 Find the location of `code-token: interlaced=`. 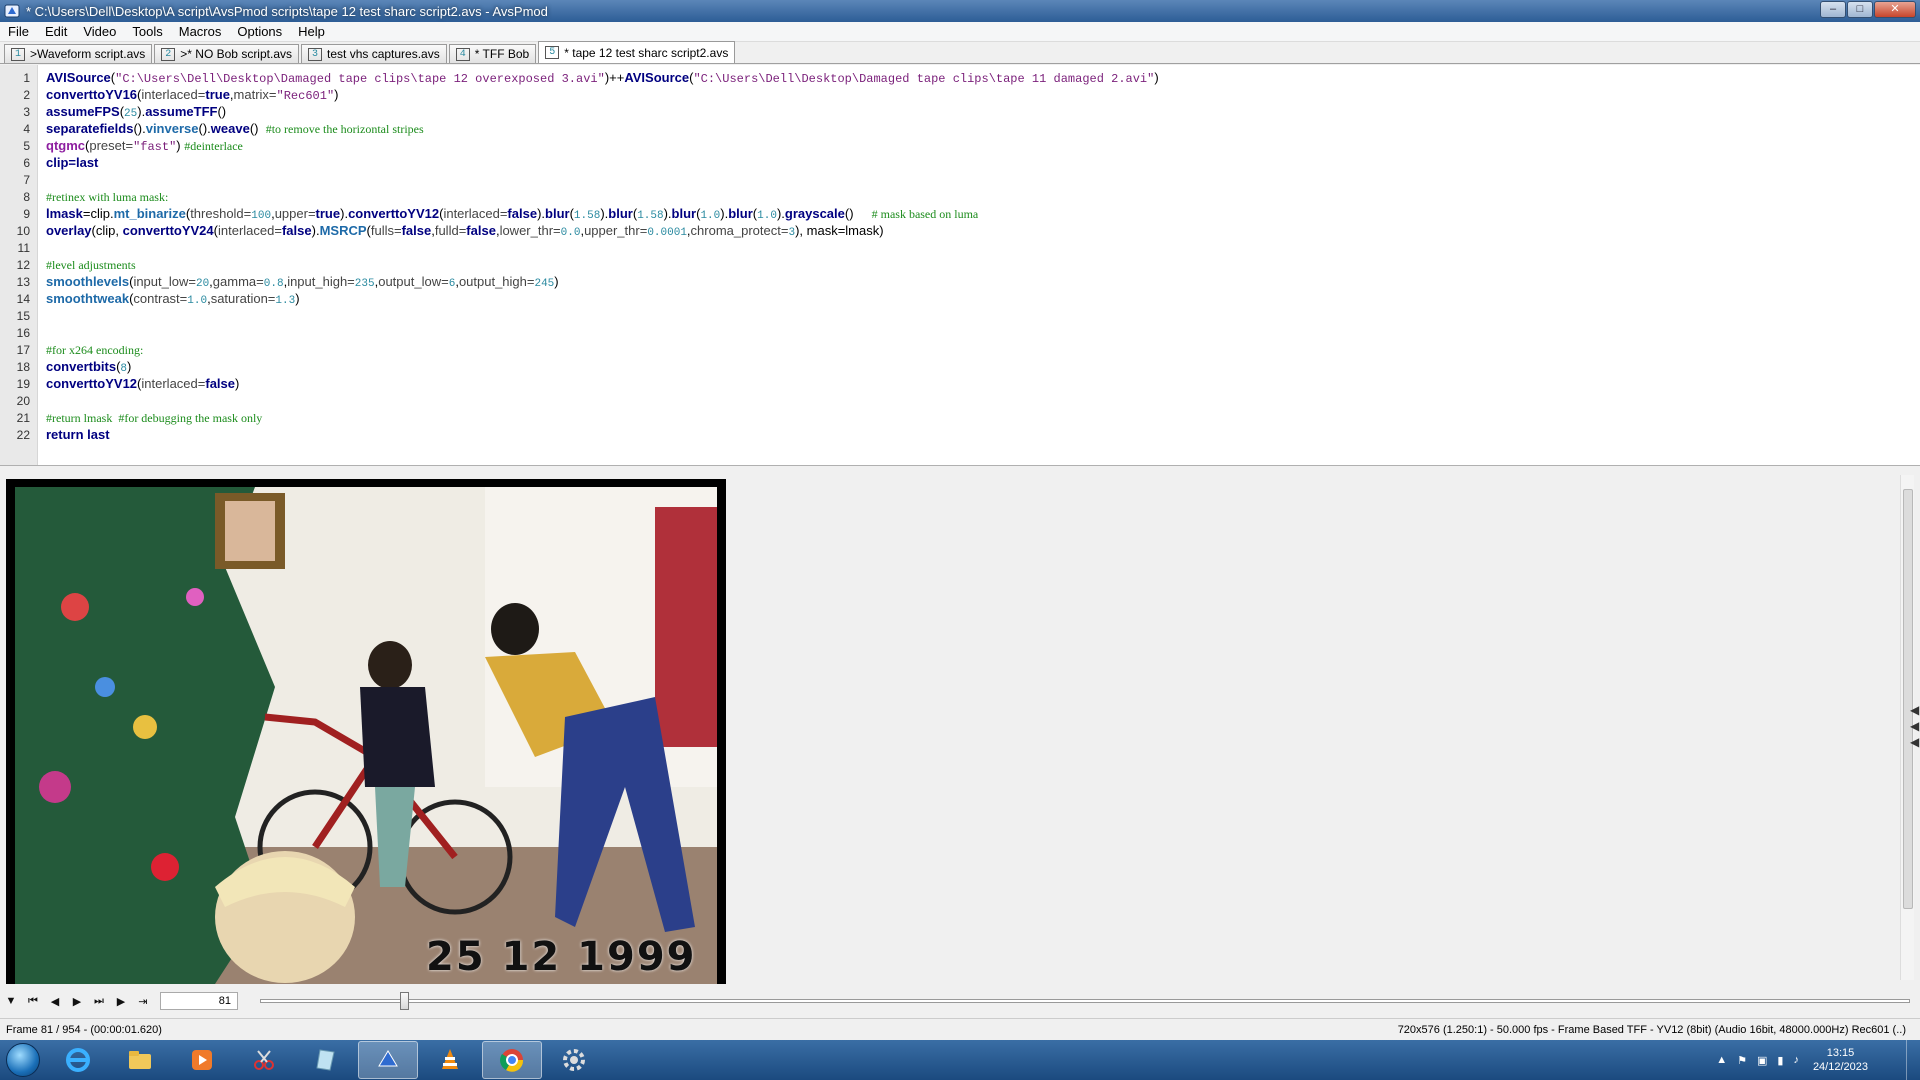

code-token: interlaced= is located at coordinates (173, 383).